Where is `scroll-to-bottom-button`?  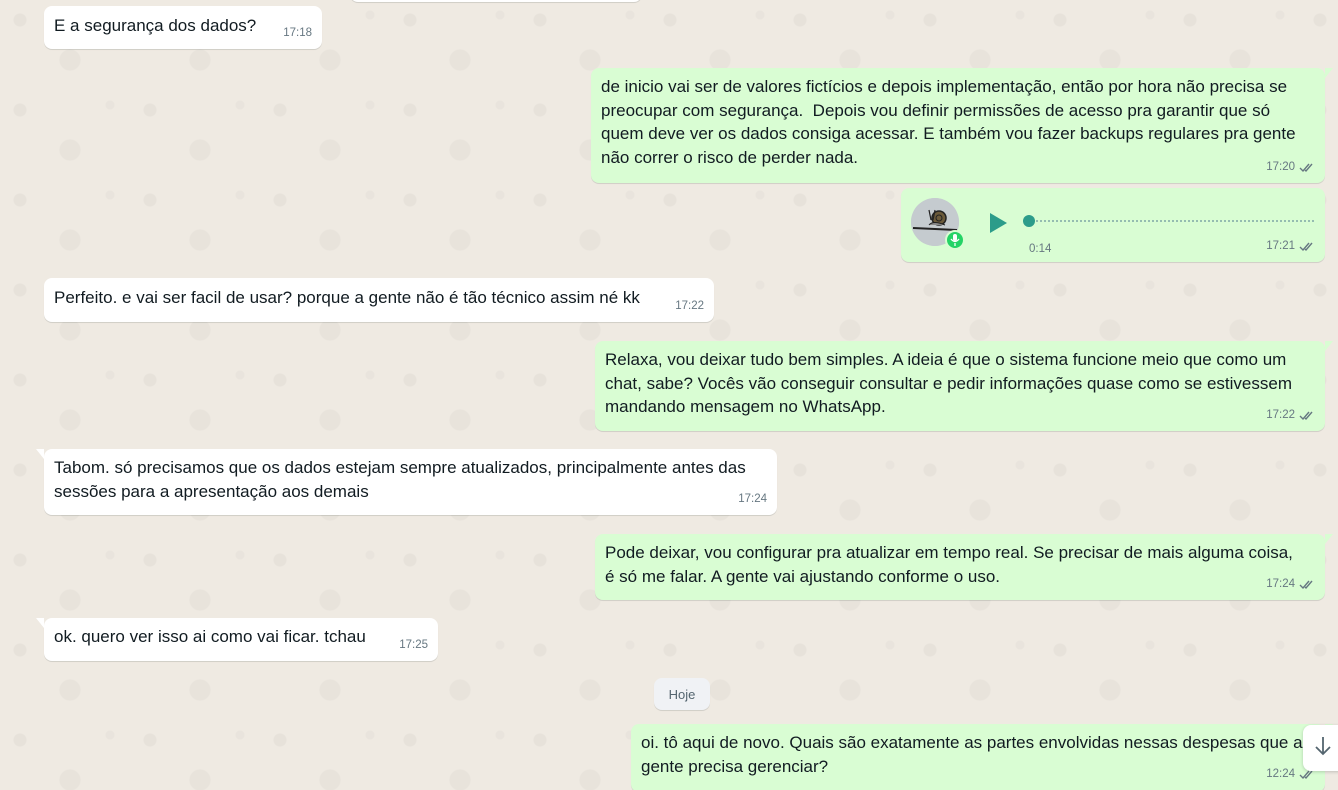
scroll-to-bottom-button is located at coordinates (1320, 748).